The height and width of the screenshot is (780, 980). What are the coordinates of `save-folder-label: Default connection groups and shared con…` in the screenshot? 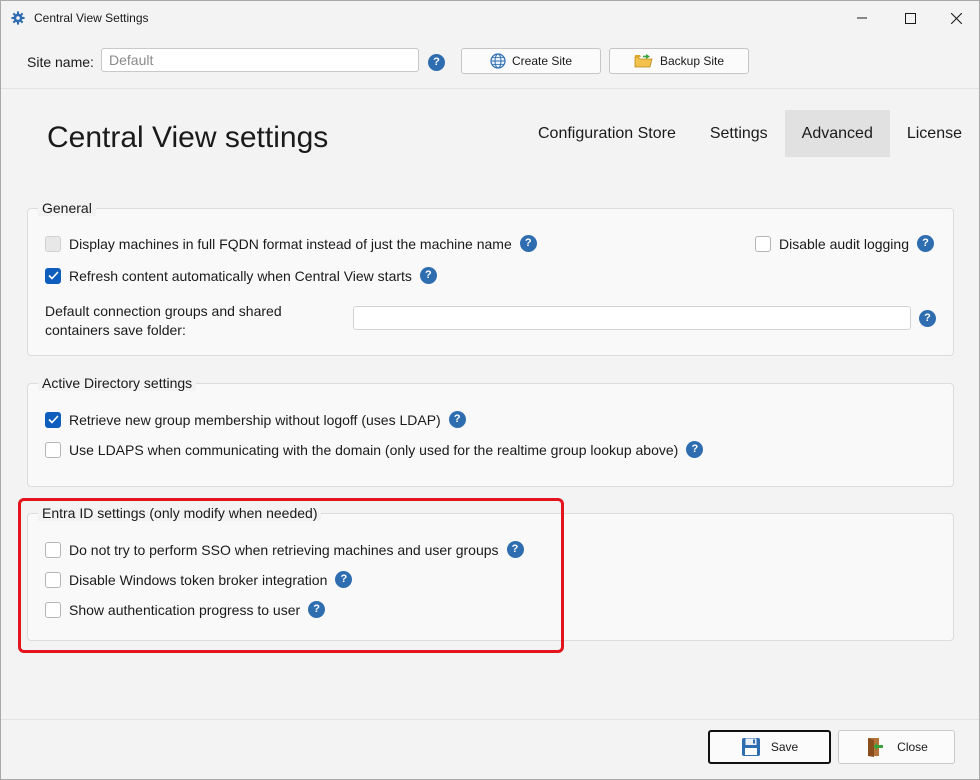 It's located at (163, 320).